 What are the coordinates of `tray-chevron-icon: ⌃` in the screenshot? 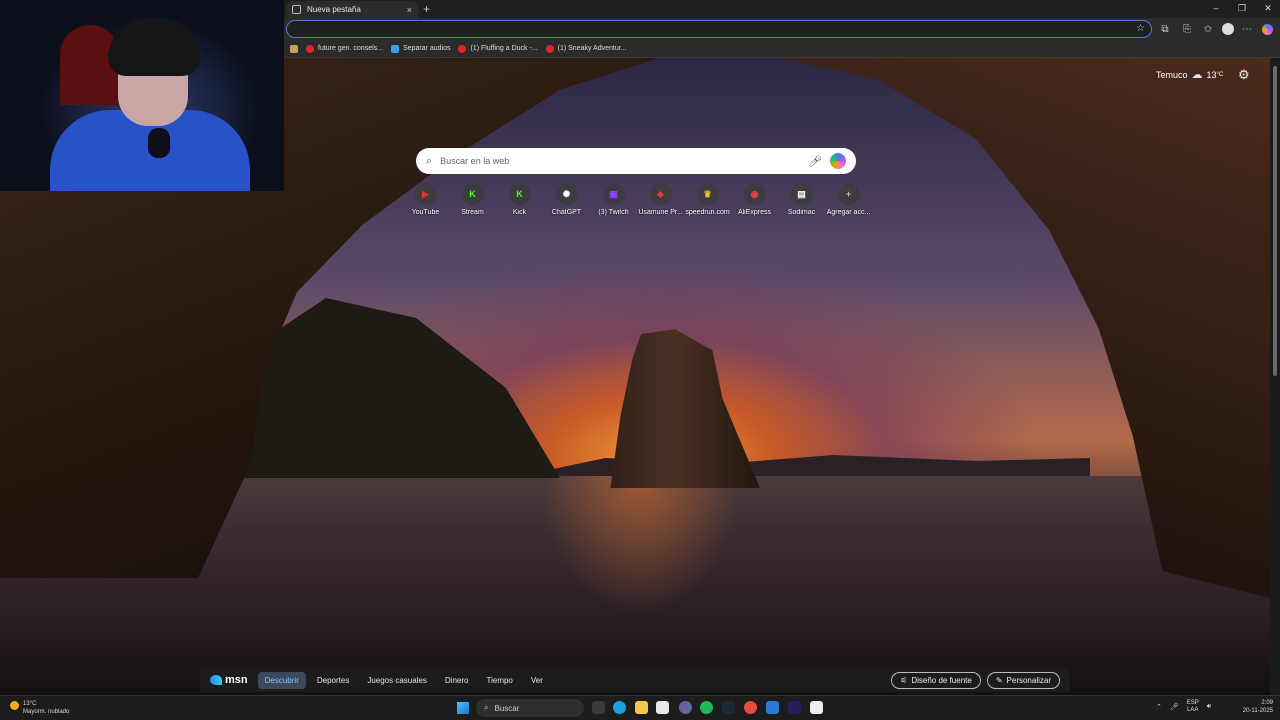 It's located at (1159, 707).